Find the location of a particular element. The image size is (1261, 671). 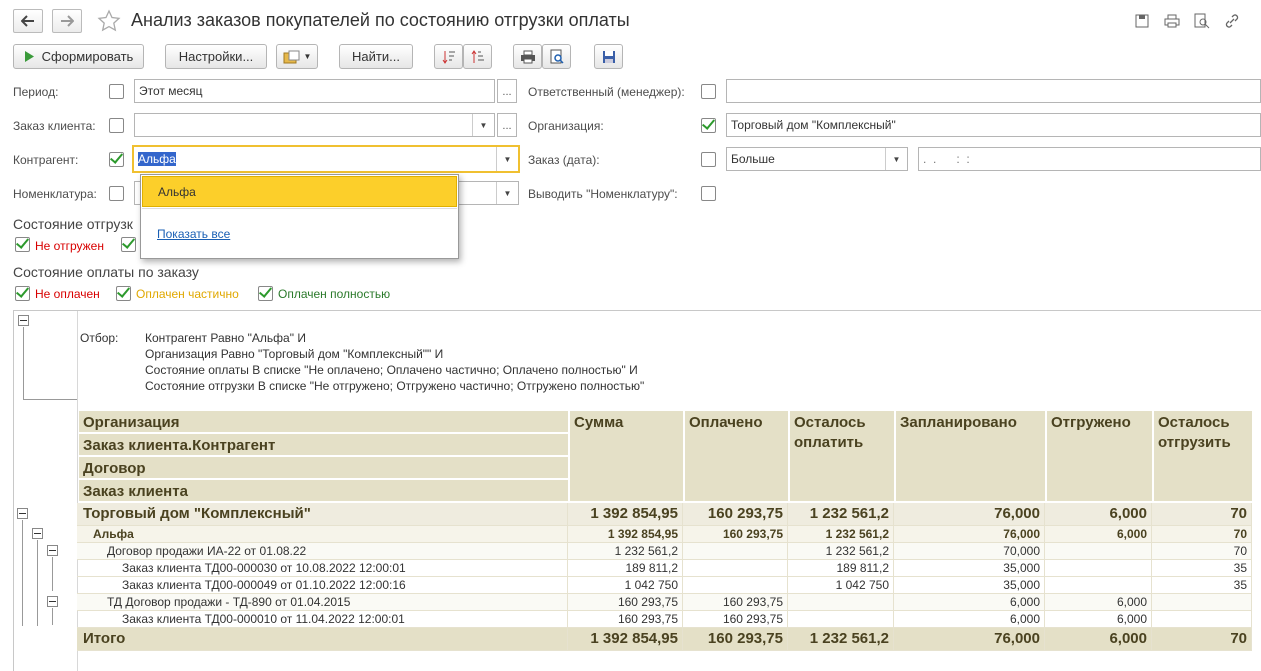

row-to-ship: 70 is located at coordinates (1202, 534).